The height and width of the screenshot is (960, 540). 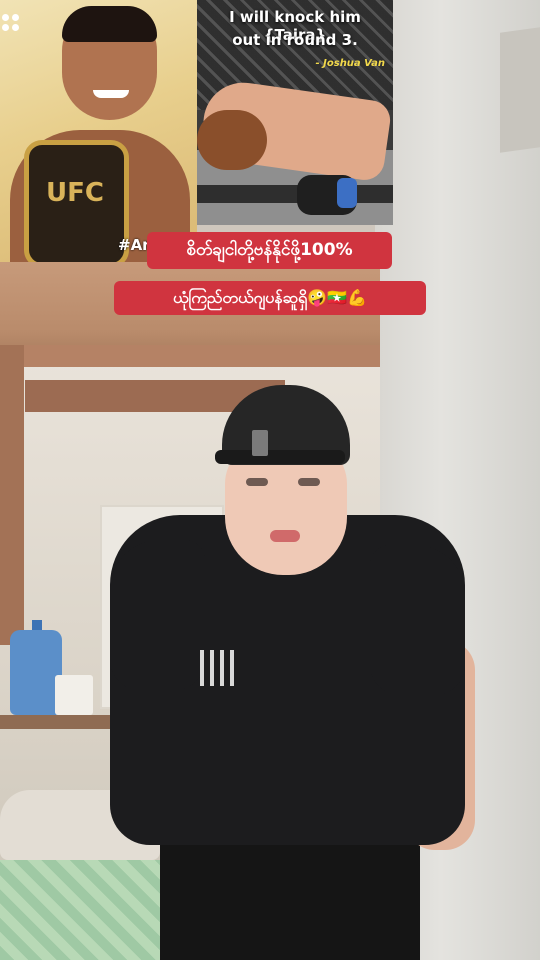 What do you see at coordinates (350, 63) in the screenshot?
I see `quote-attribution: - Joshua Van` at bounding box center [350, 63].